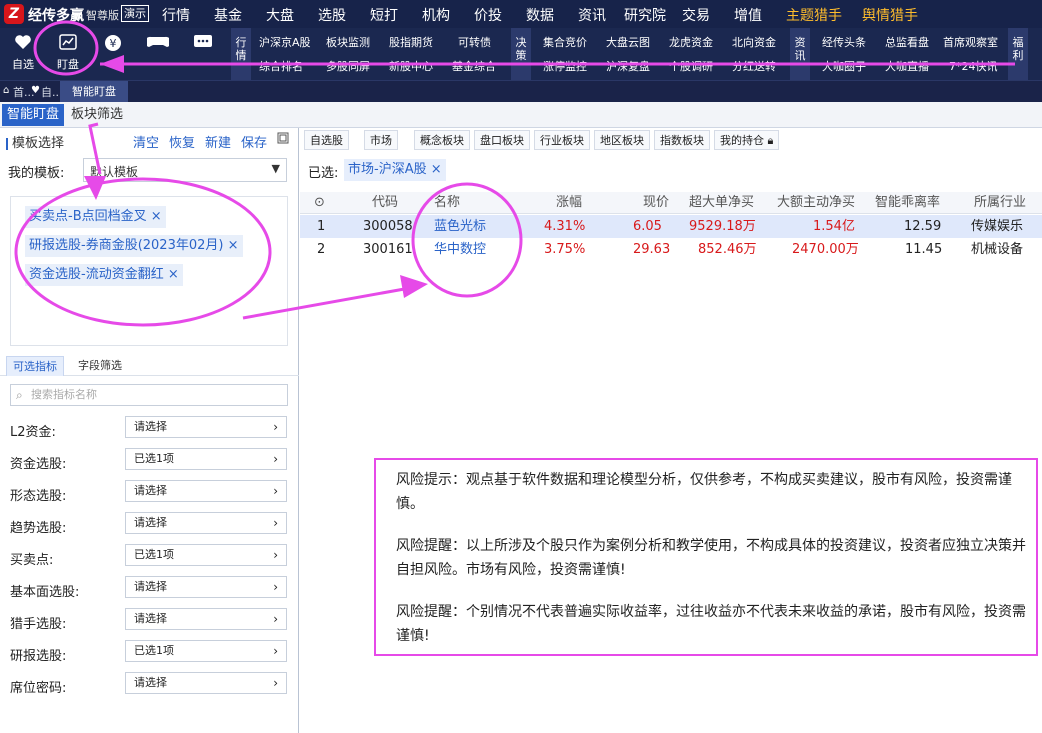 This screenshot has width=1042, height=733. What do you see at coordinates (95, 188) in the screenshot?
I see `arrowhead-down` at bounding box center [95, 188].